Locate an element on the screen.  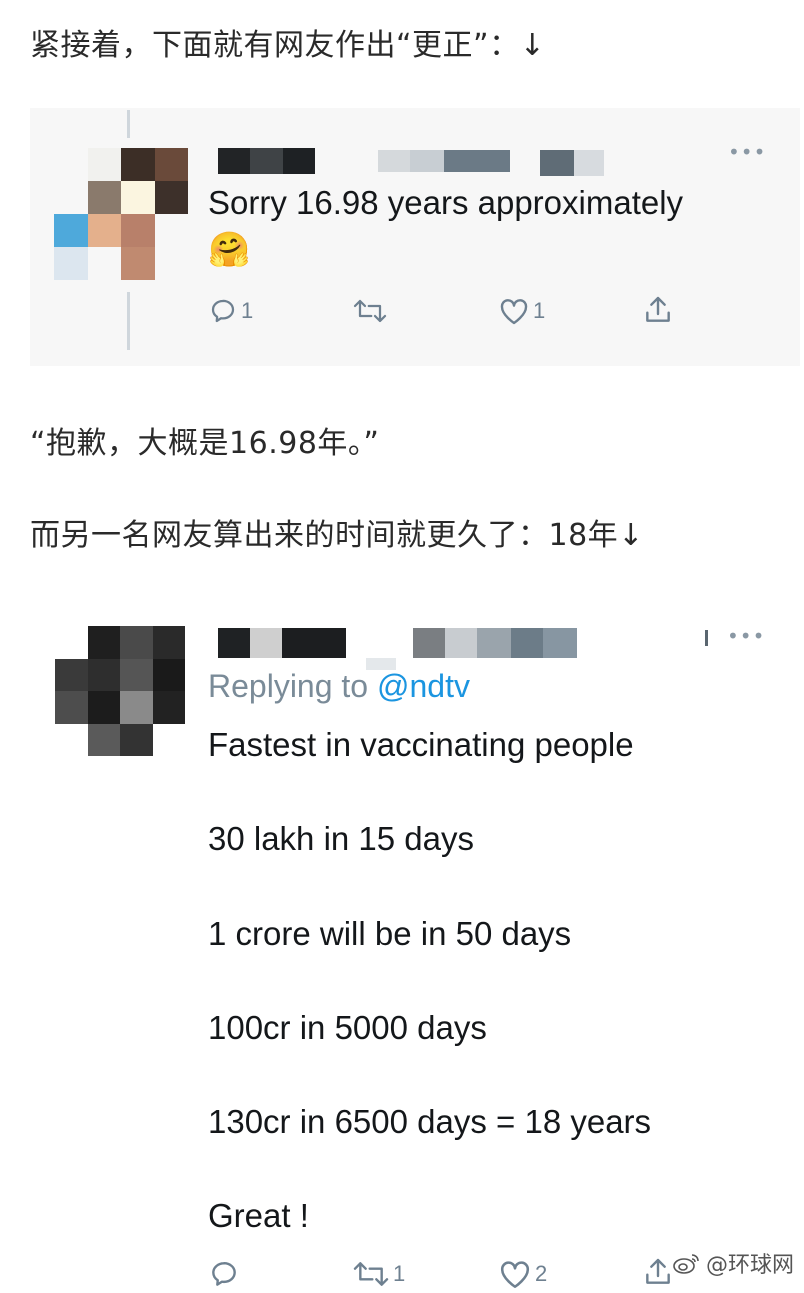
tweet-2-line-5: 130cr in 6500 days = 18 years is located at coordinates (430, 1121).